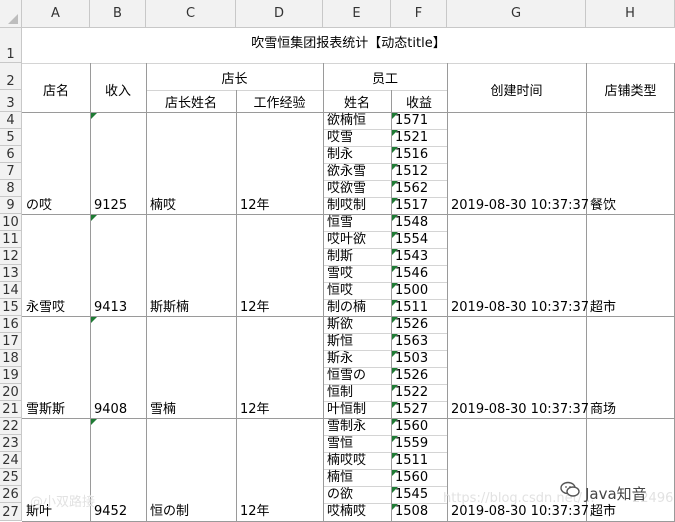 The width and height of the screenshot is (675, 522). Describe the element at coordinates (11, 239) in the screenshot. I see `row-header: 11` at that location.